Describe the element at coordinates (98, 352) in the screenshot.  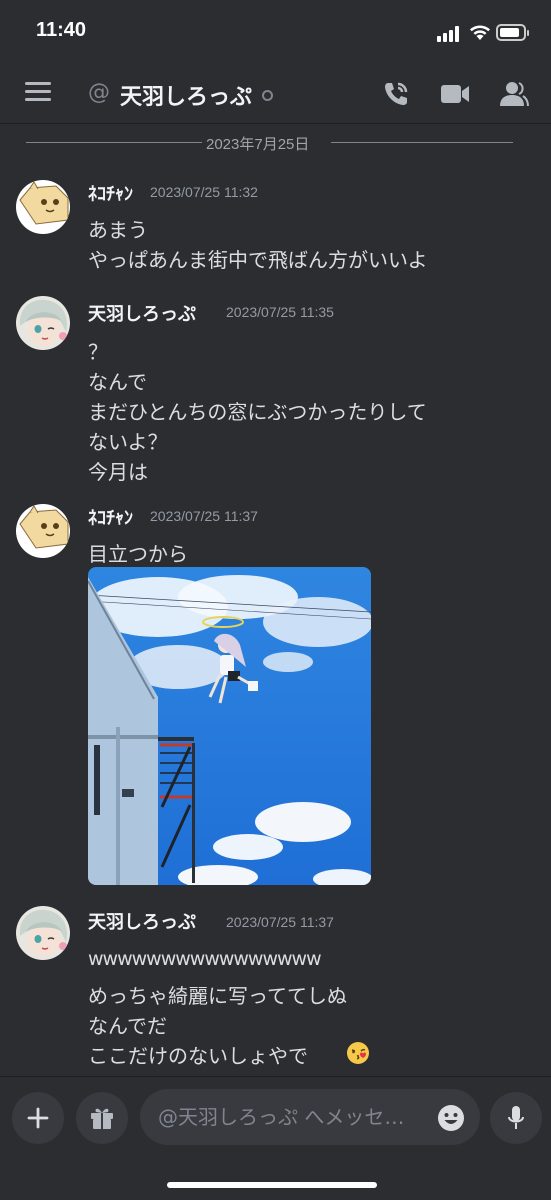
I see `message-text: ？` at that location.